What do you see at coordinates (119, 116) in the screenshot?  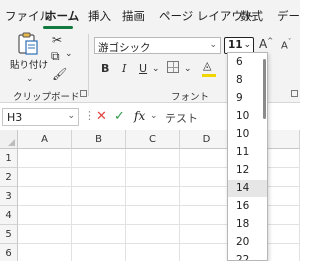 I see `enter-check-icon: ✓` at bounding box center [119, 116].